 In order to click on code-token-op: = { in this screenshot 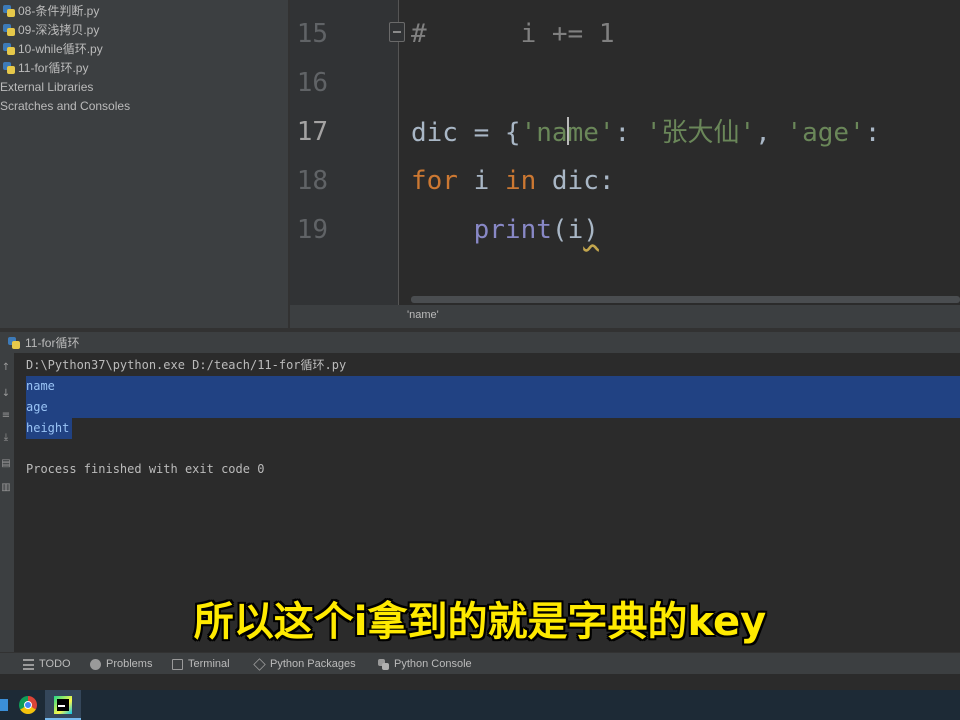, I will do `click(489, 133)`.